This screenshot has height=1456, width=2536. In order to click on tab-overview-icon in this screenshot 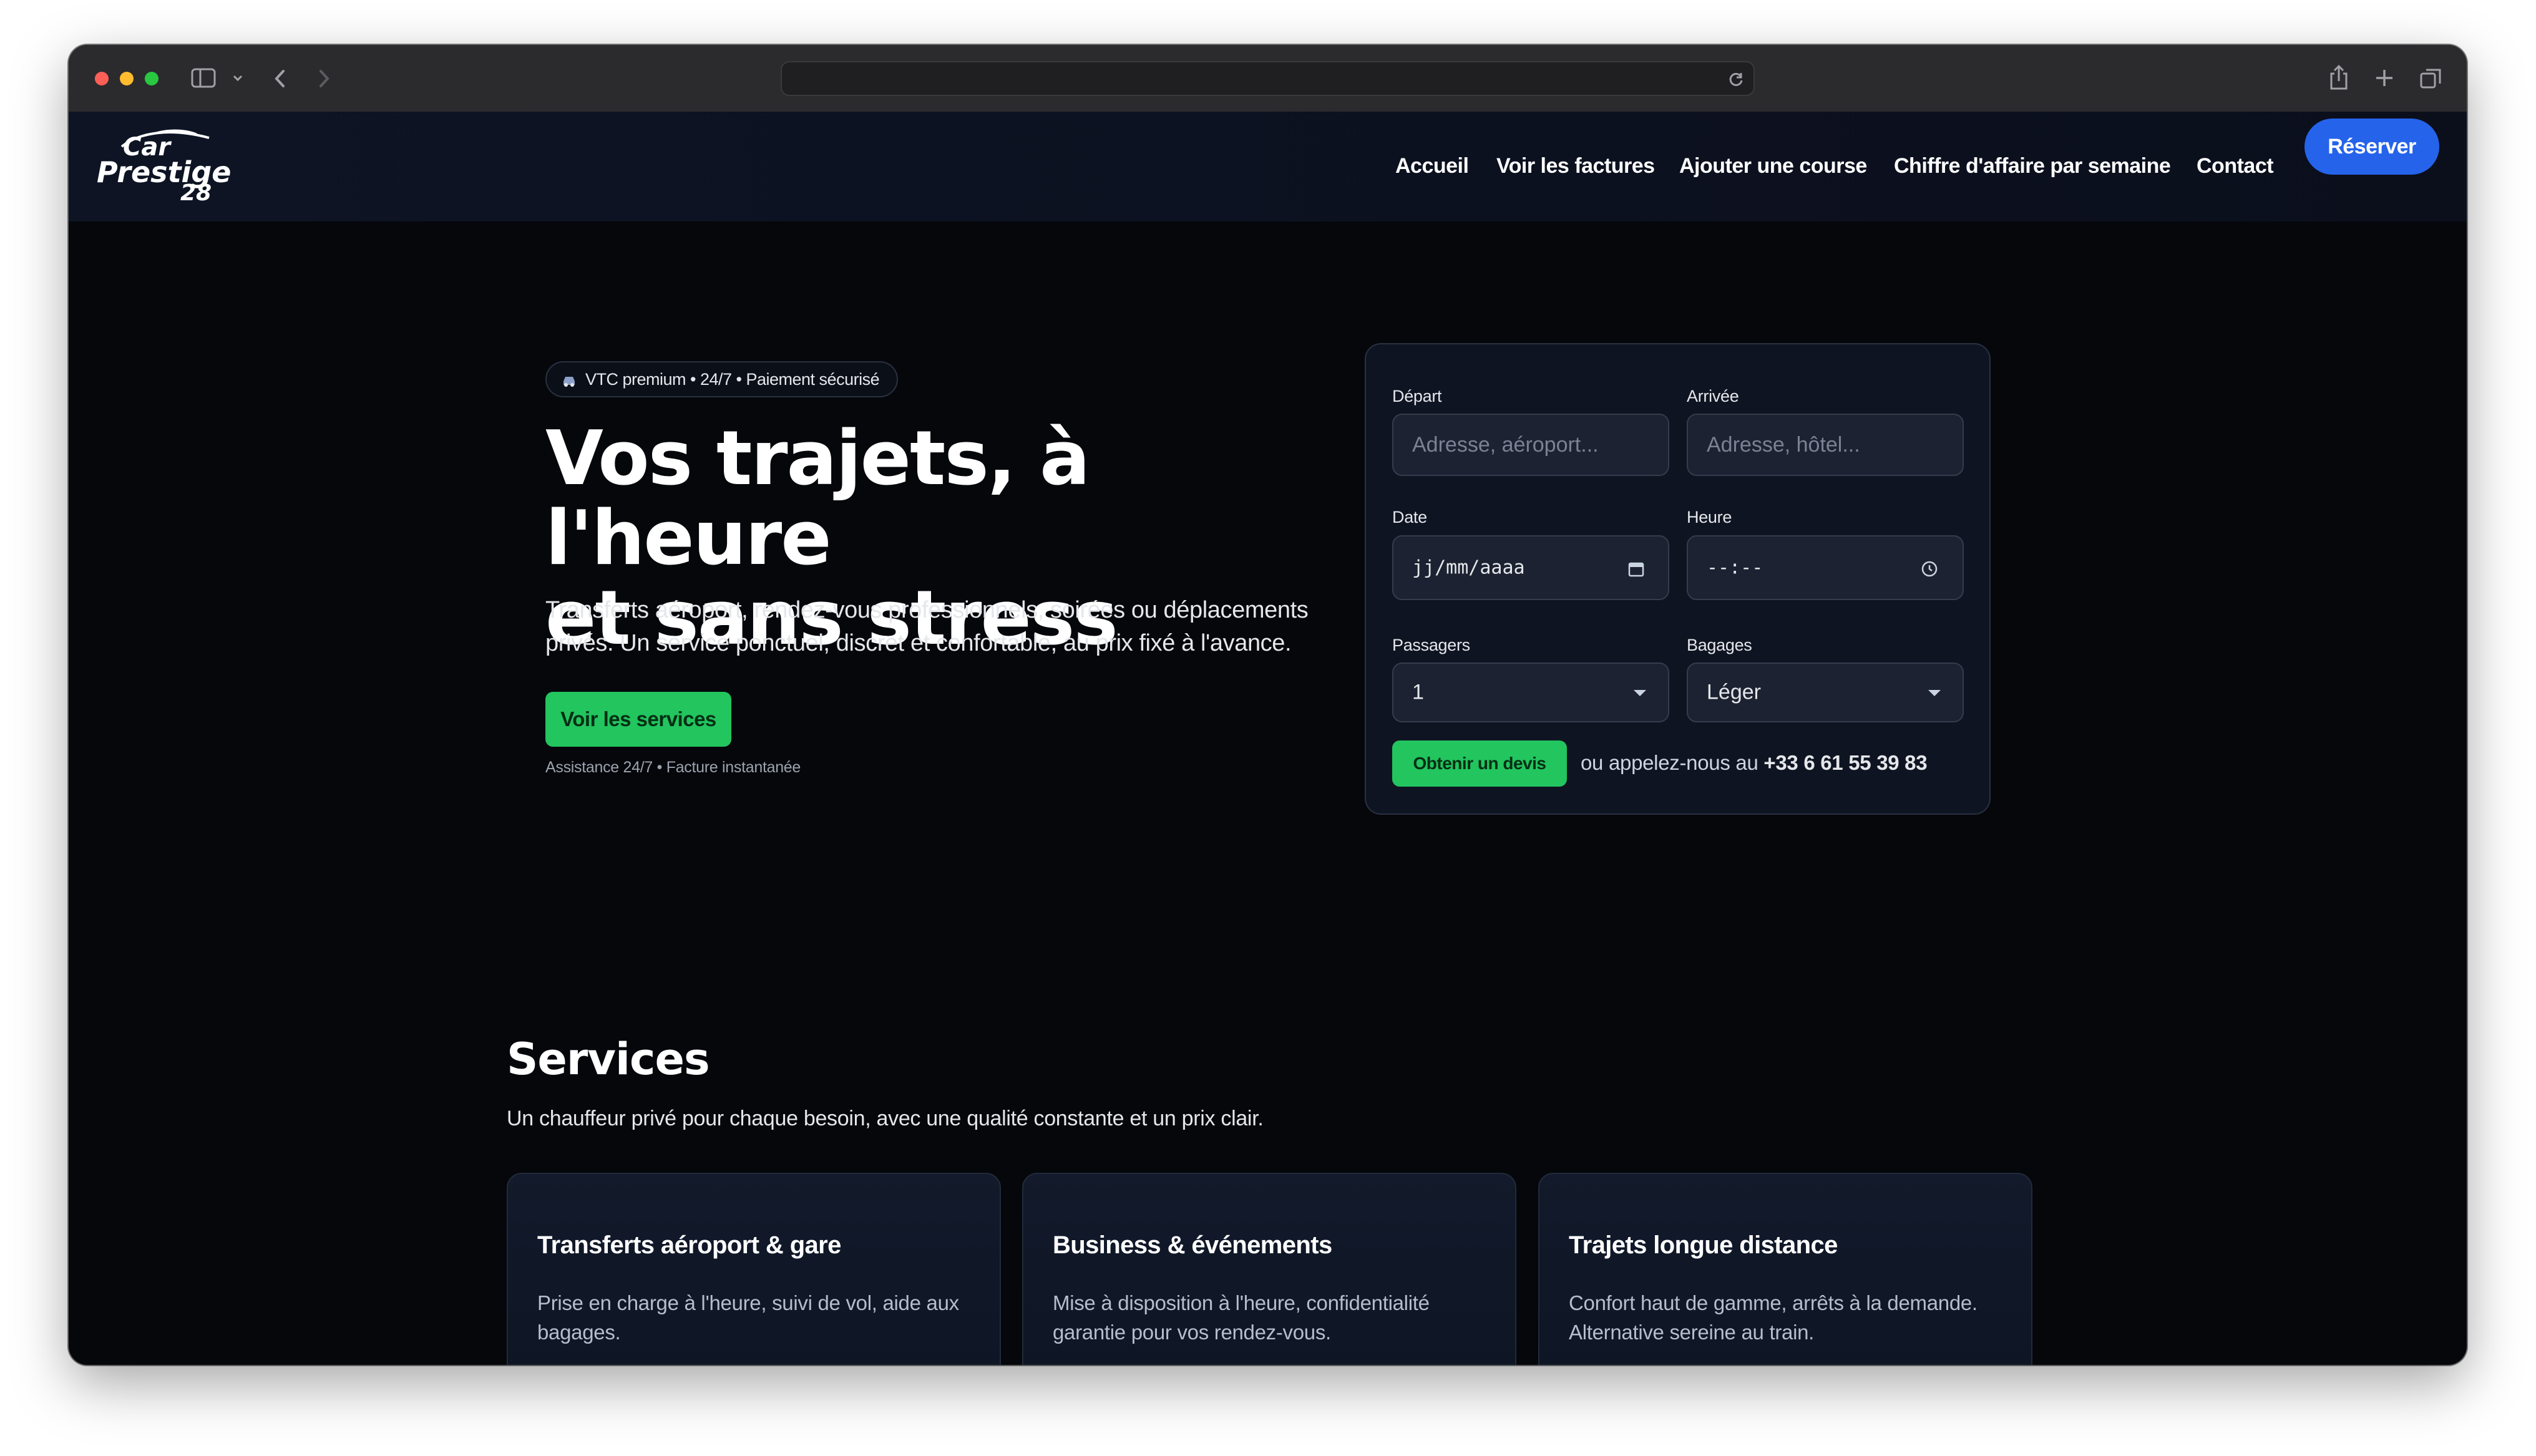, I will do `click(2431, 79)`.